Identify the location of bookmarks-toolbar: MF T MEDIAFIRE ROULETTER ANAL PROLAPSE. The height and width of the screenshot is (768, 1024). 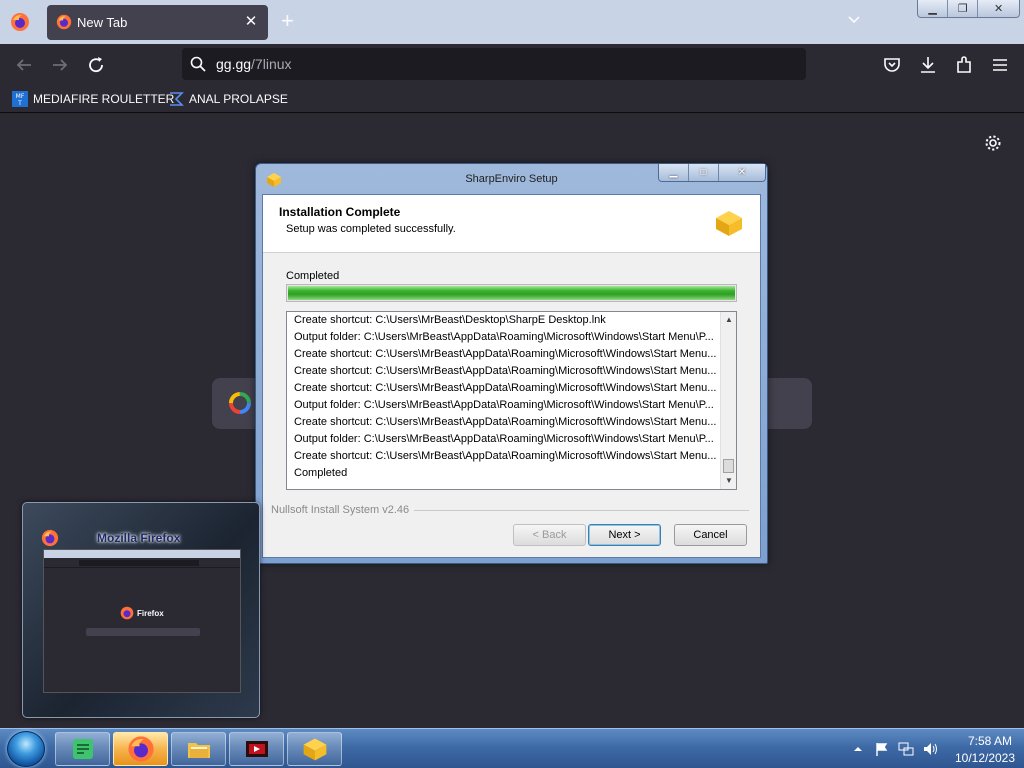
(512, 99).